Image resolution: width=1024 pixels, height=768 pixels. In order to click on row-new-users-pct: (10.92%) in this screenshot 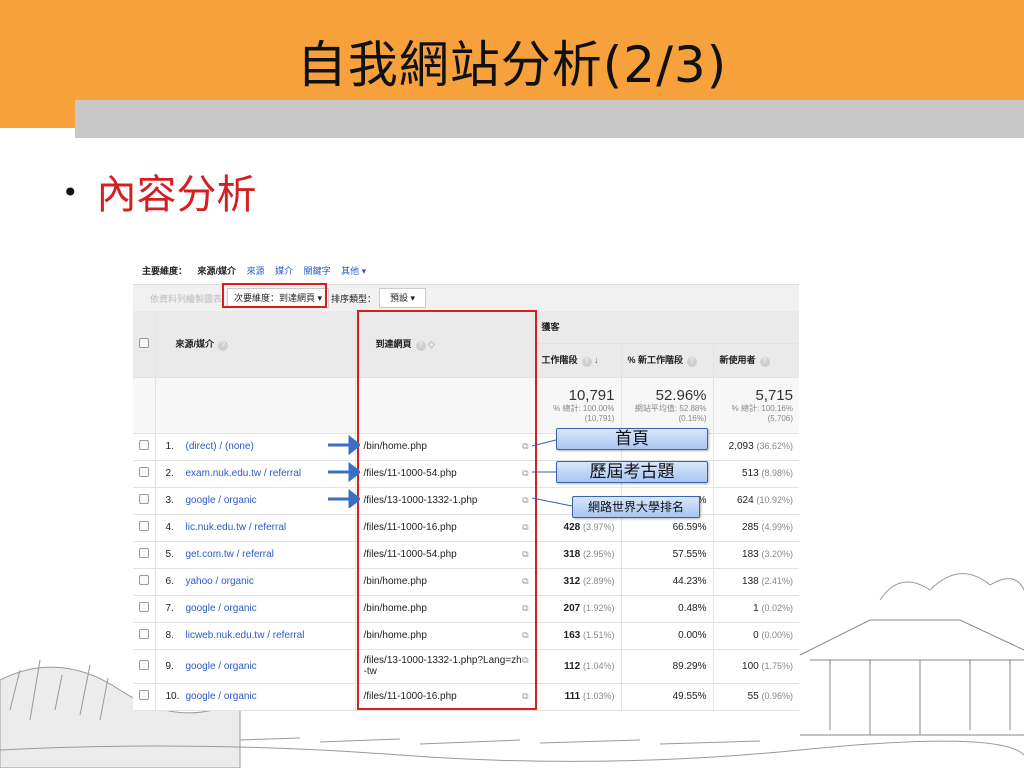, I will do `click(774, 500)`.